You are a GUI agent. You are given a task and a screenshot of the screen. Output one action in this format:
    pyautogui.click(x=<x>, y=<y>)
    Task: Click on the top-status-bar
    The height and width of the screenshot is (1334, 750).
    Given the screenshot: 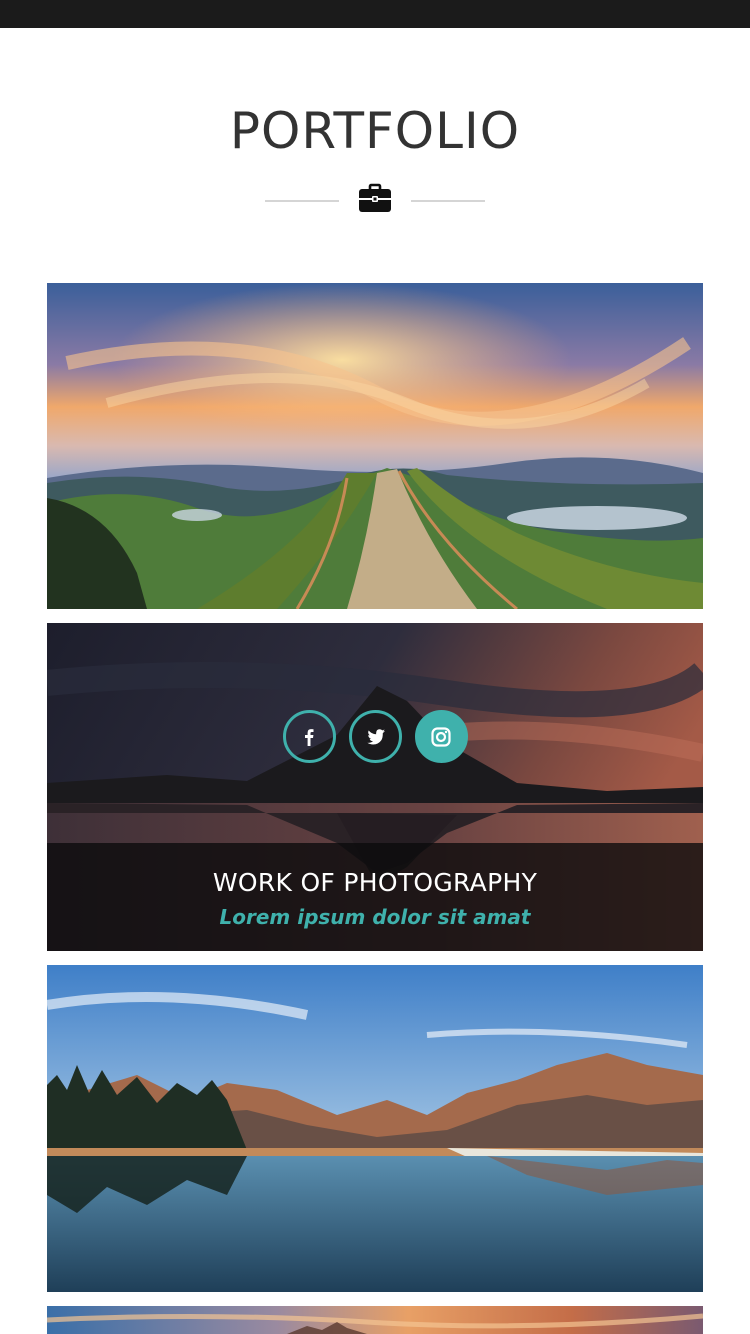 What is the action you would take?
    pyautogui.click(x=375, y=14)
    